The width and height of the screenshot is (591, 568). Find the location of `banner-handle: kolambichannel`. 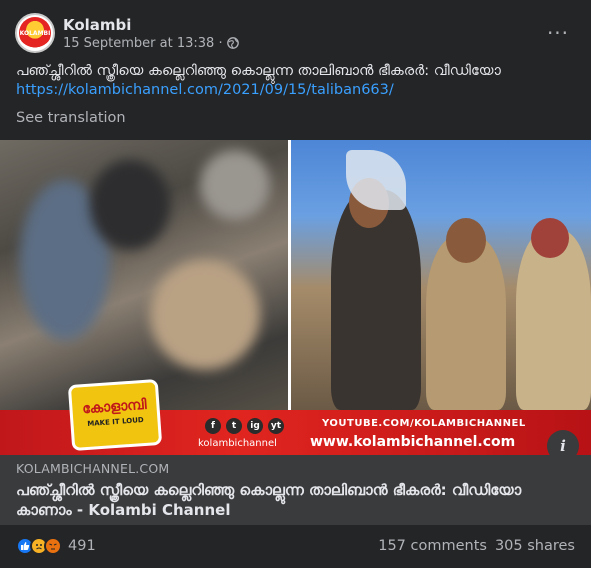

banner-handle: kolambichannel is located at coordinates (237, 443).